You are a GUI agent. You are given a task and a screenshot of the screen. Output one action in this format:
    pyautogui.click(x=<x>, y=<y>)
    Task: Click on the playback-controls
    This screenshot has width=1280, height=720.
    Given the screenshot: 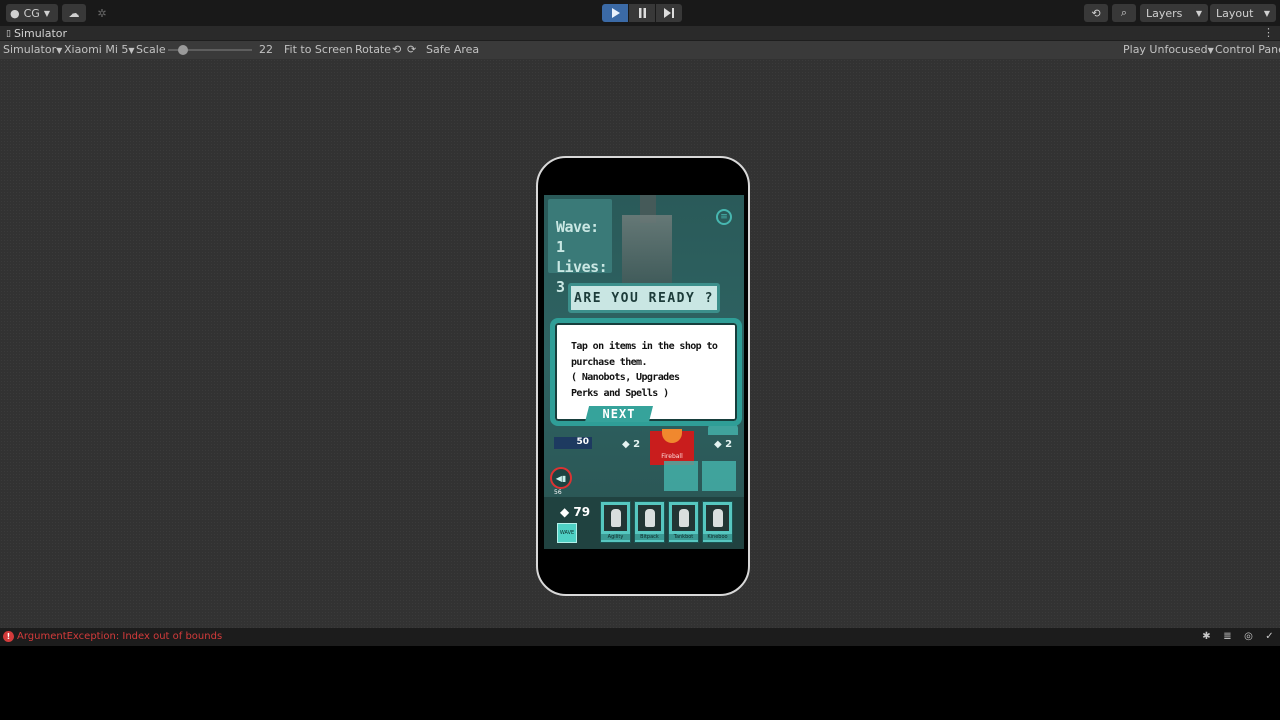 What is the action you would take?
    pyautogui.click(x=642, y=13)
    